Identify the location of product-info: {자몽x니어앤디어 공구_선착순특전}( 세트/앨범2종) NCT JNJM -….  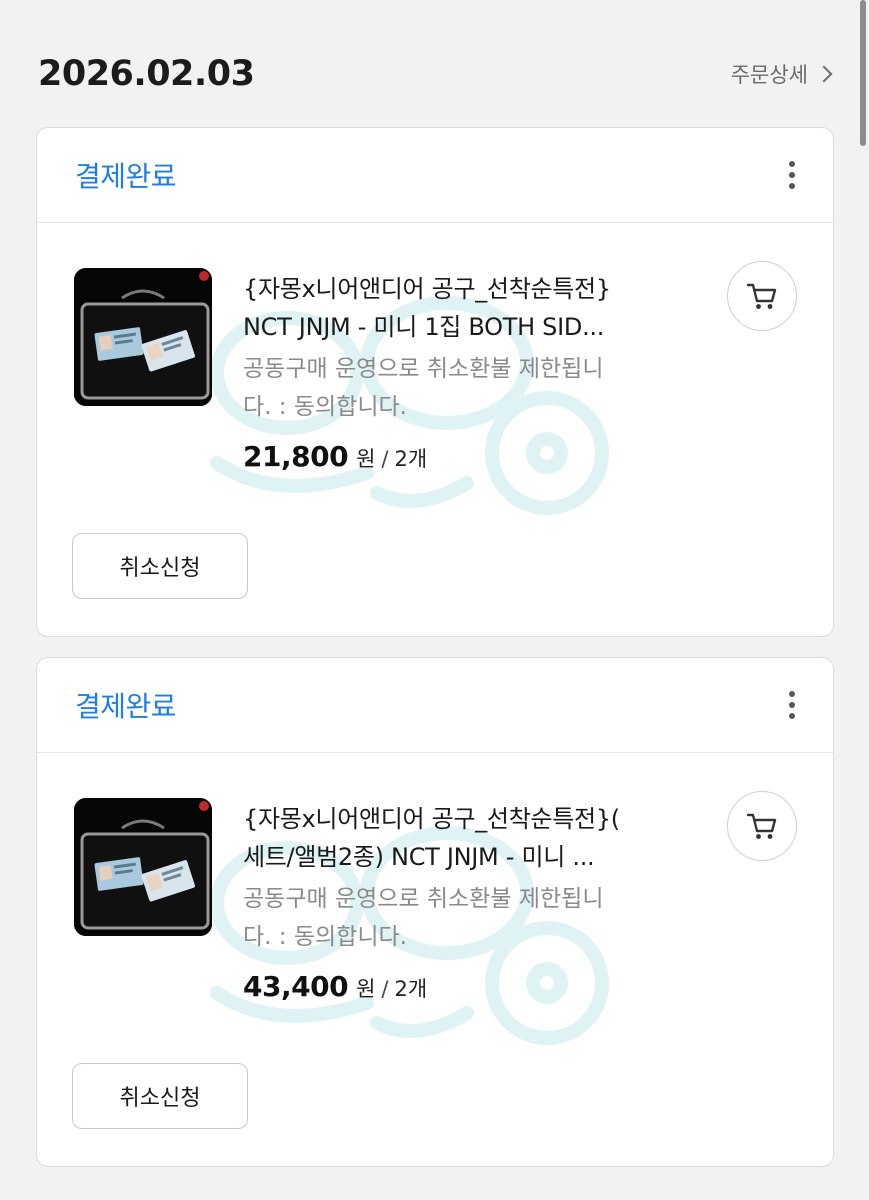
(478, 901).